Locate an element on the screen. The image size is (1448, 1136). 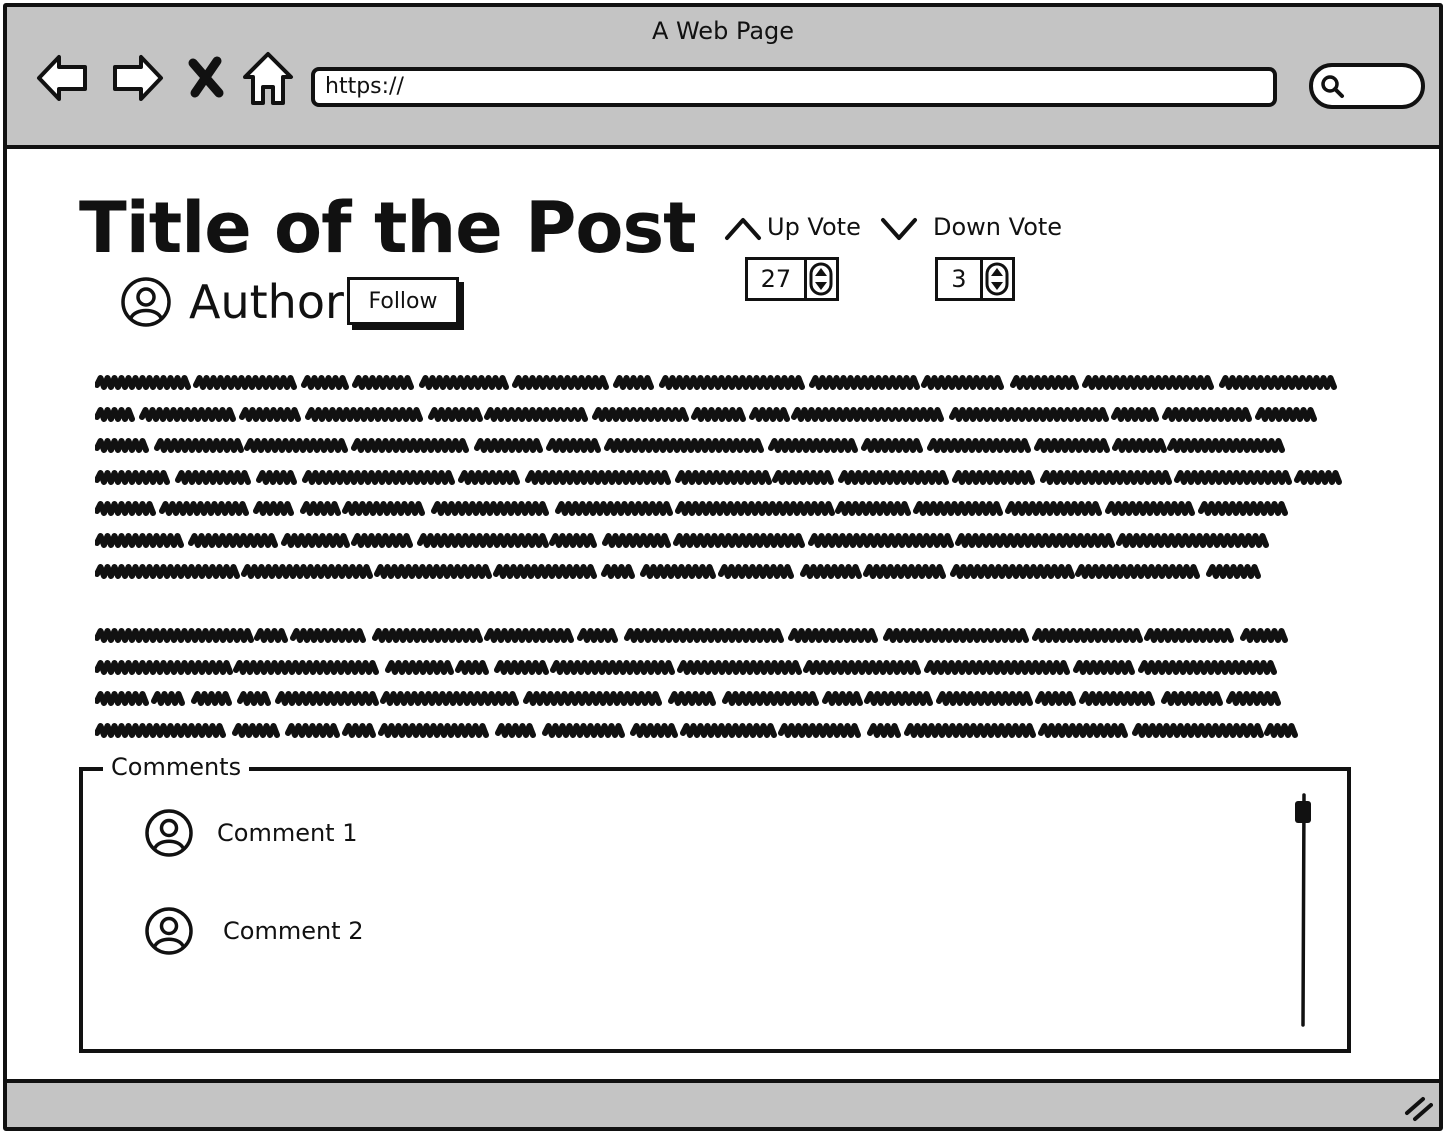
chevron-up-icon is located at coordinates (743, 227).